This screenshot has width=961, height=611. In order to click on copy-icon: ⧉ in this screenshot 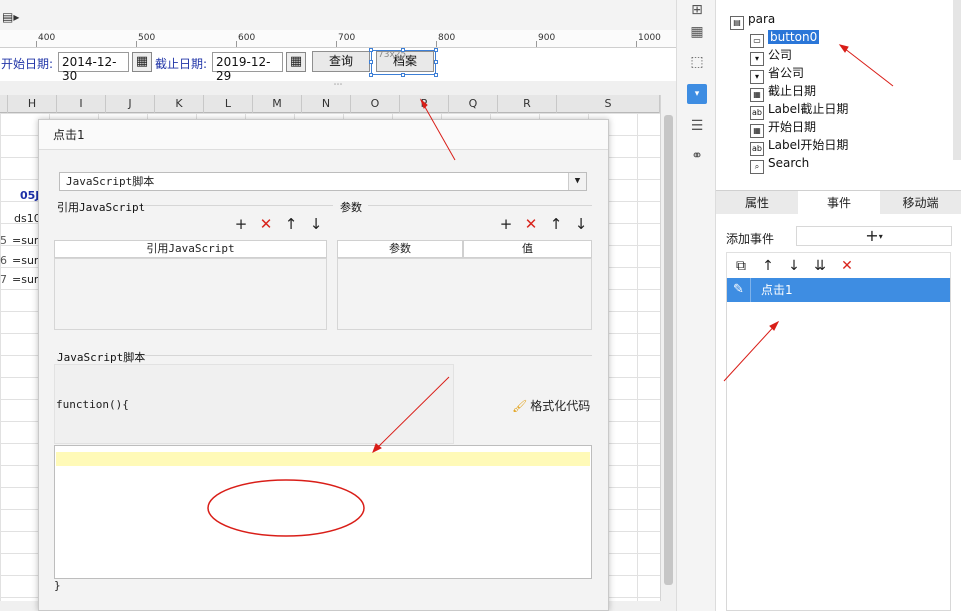, I will do `click(741, 266)`.